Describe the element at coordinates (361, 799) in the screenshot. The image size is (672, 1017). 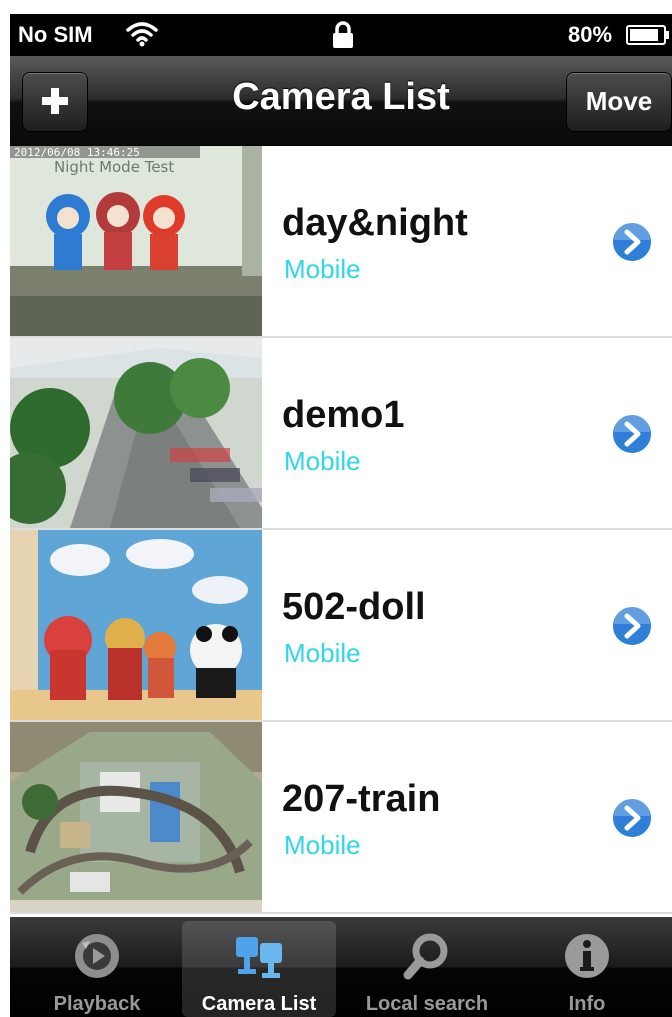
I see `camera-name: 207-train` at that location.